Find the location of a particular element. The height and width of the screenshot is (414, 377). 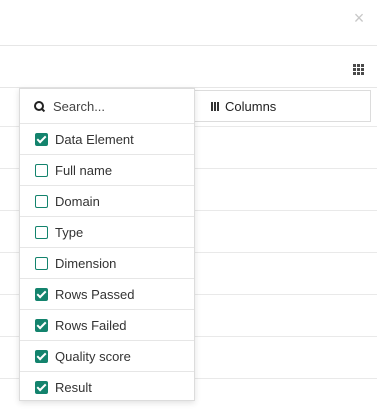

grid-icon is located at coordinates (358, 69).